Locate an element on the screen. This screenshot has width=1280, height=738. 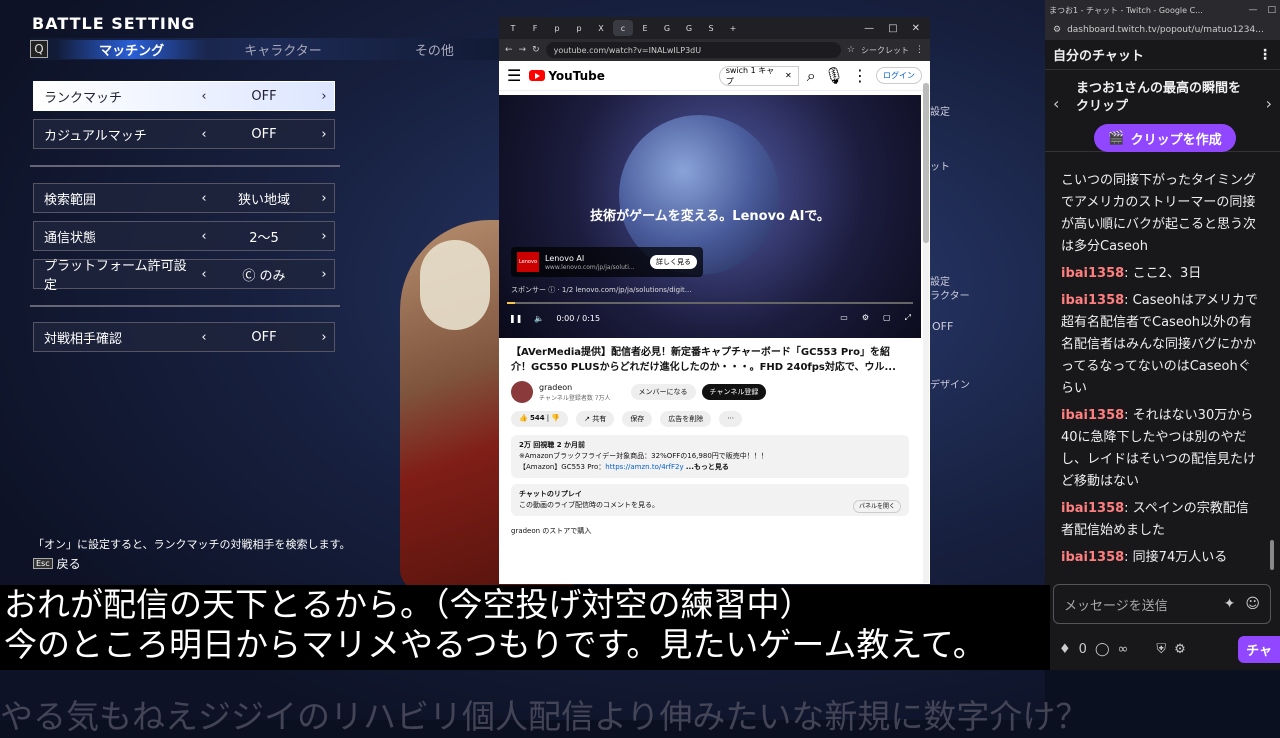
video-overlay-text: 技術がゲームを変える。Lenovo AIで。 is located at coordinates (710, 216).